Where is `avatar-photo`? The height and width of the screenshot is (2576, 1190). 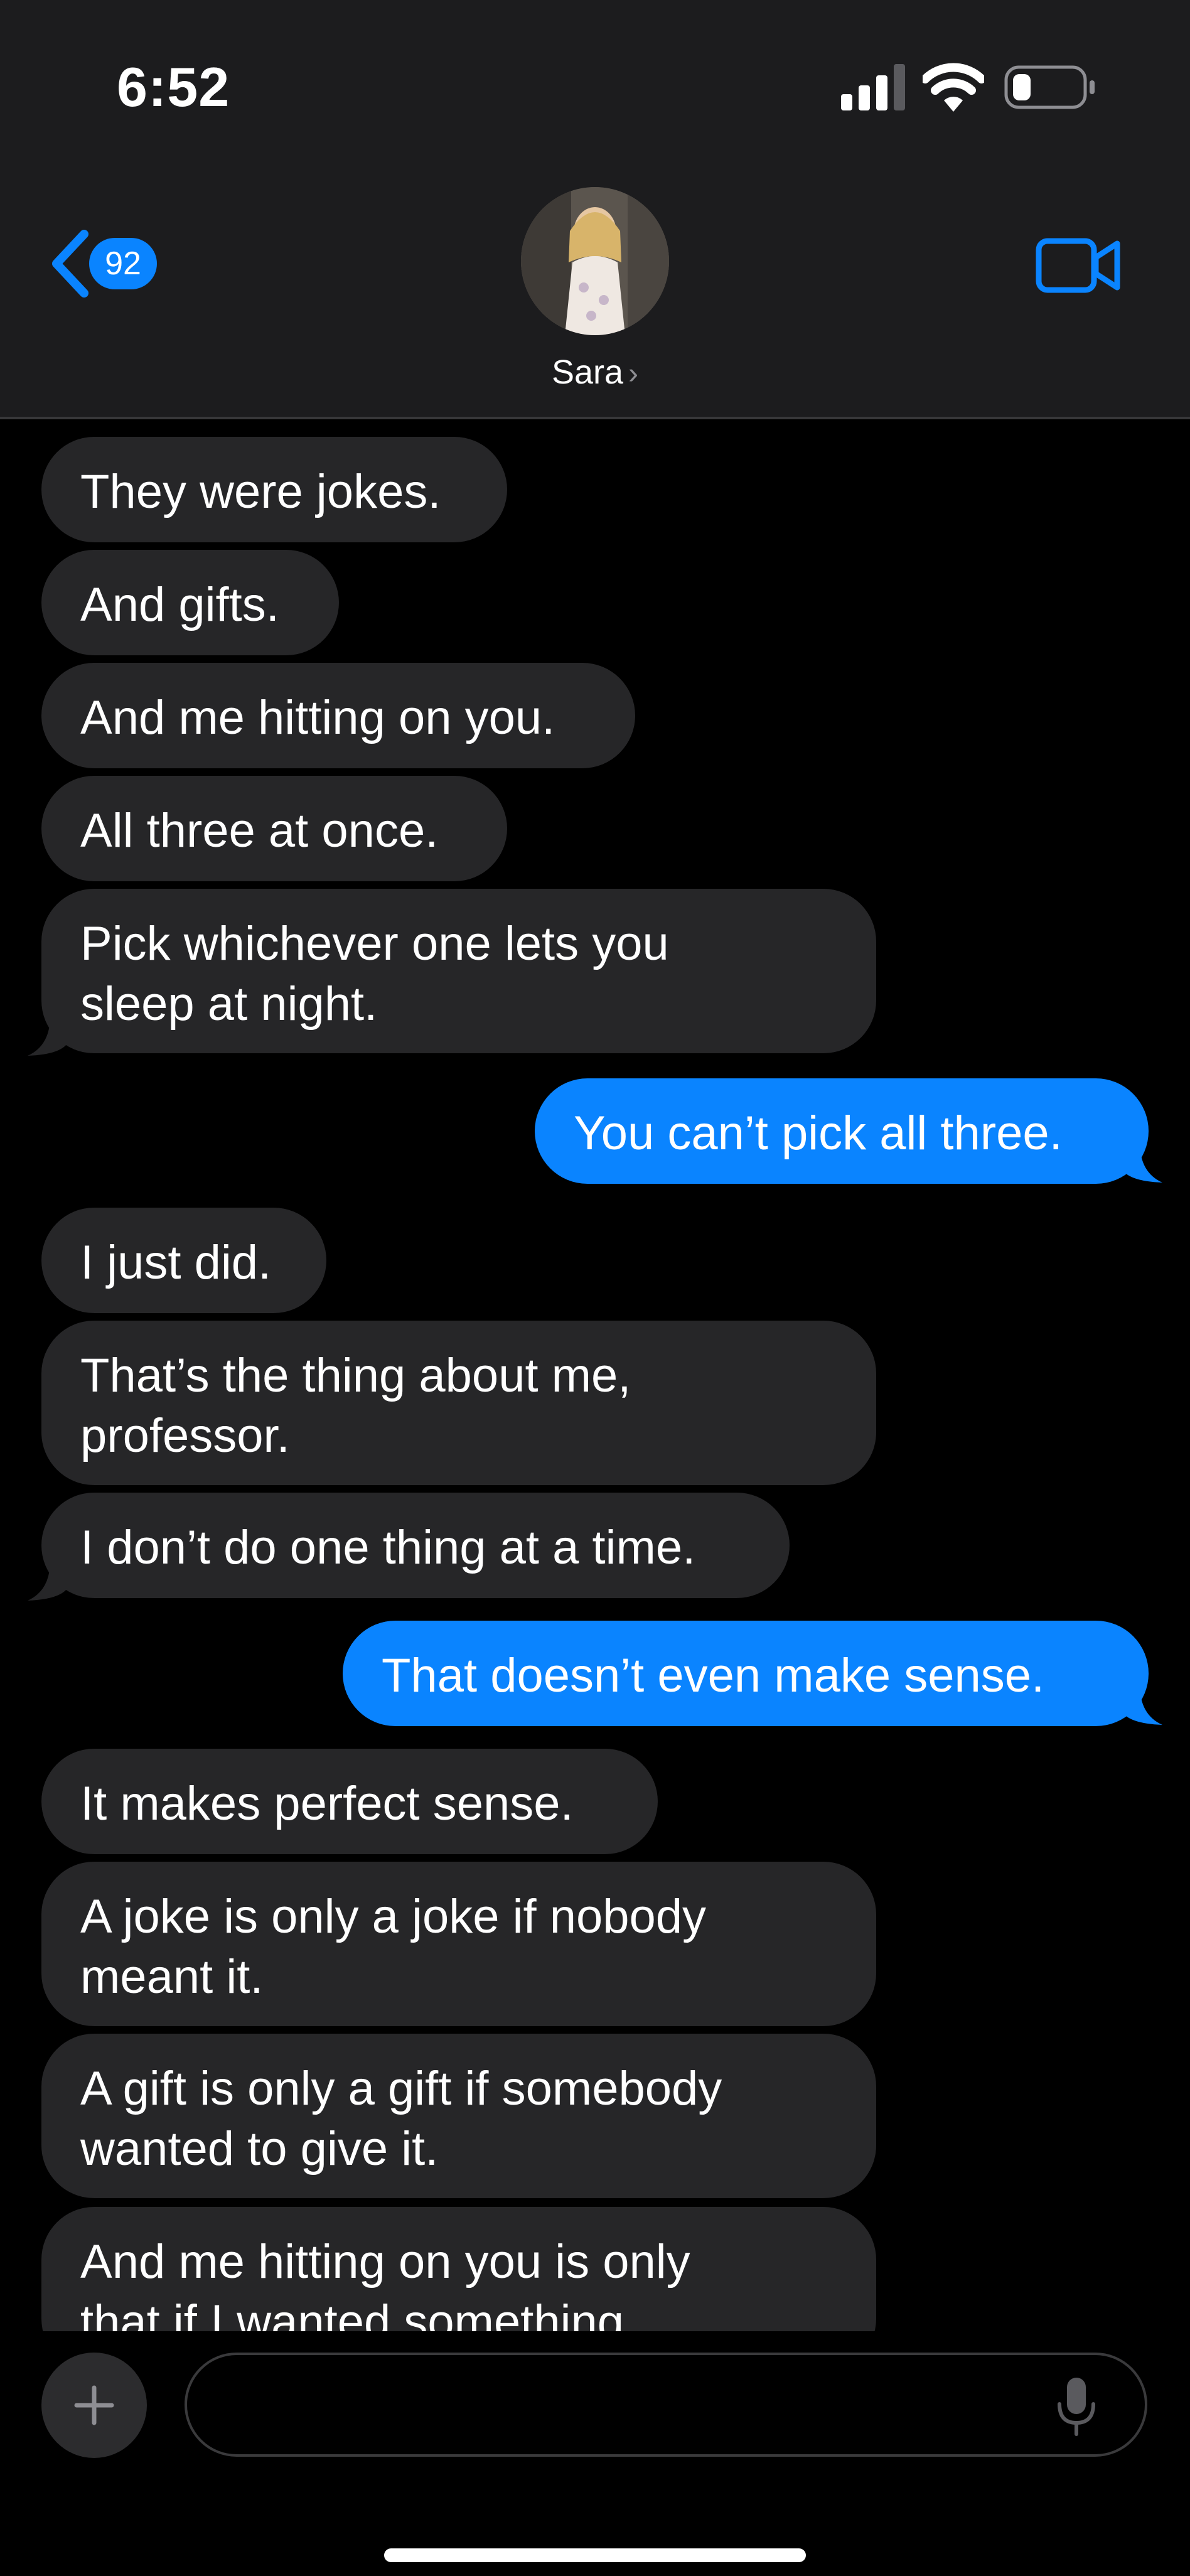 avatar-photo is located at coordinates (595, 261).